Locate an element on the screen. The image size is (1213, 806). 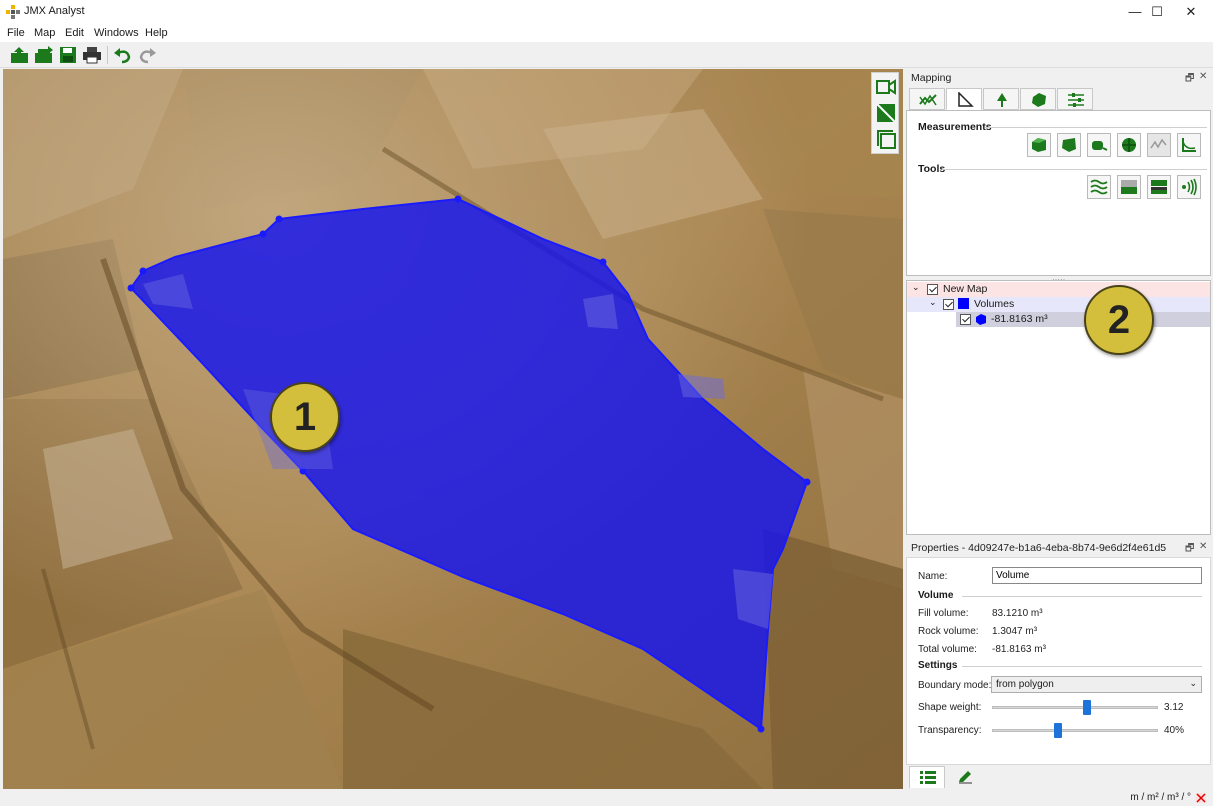
total-volume-label: Total volume: is located at coordinates (947, 649).